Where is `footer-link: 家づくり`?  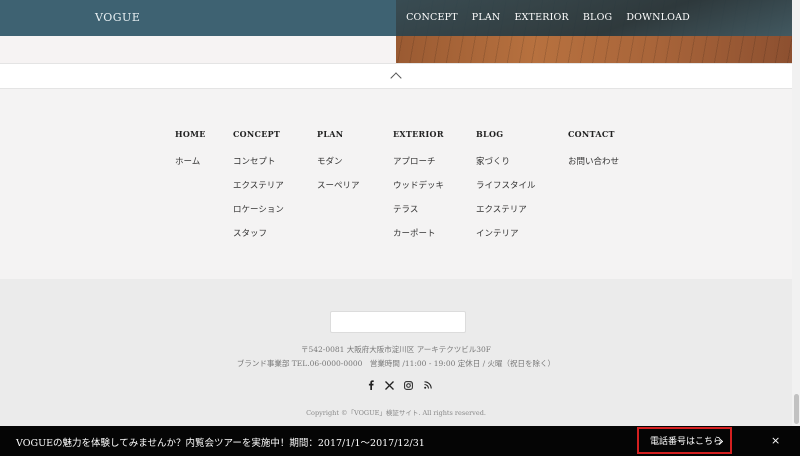 footer-link: 家づくり is located at coordinates (506, 167).